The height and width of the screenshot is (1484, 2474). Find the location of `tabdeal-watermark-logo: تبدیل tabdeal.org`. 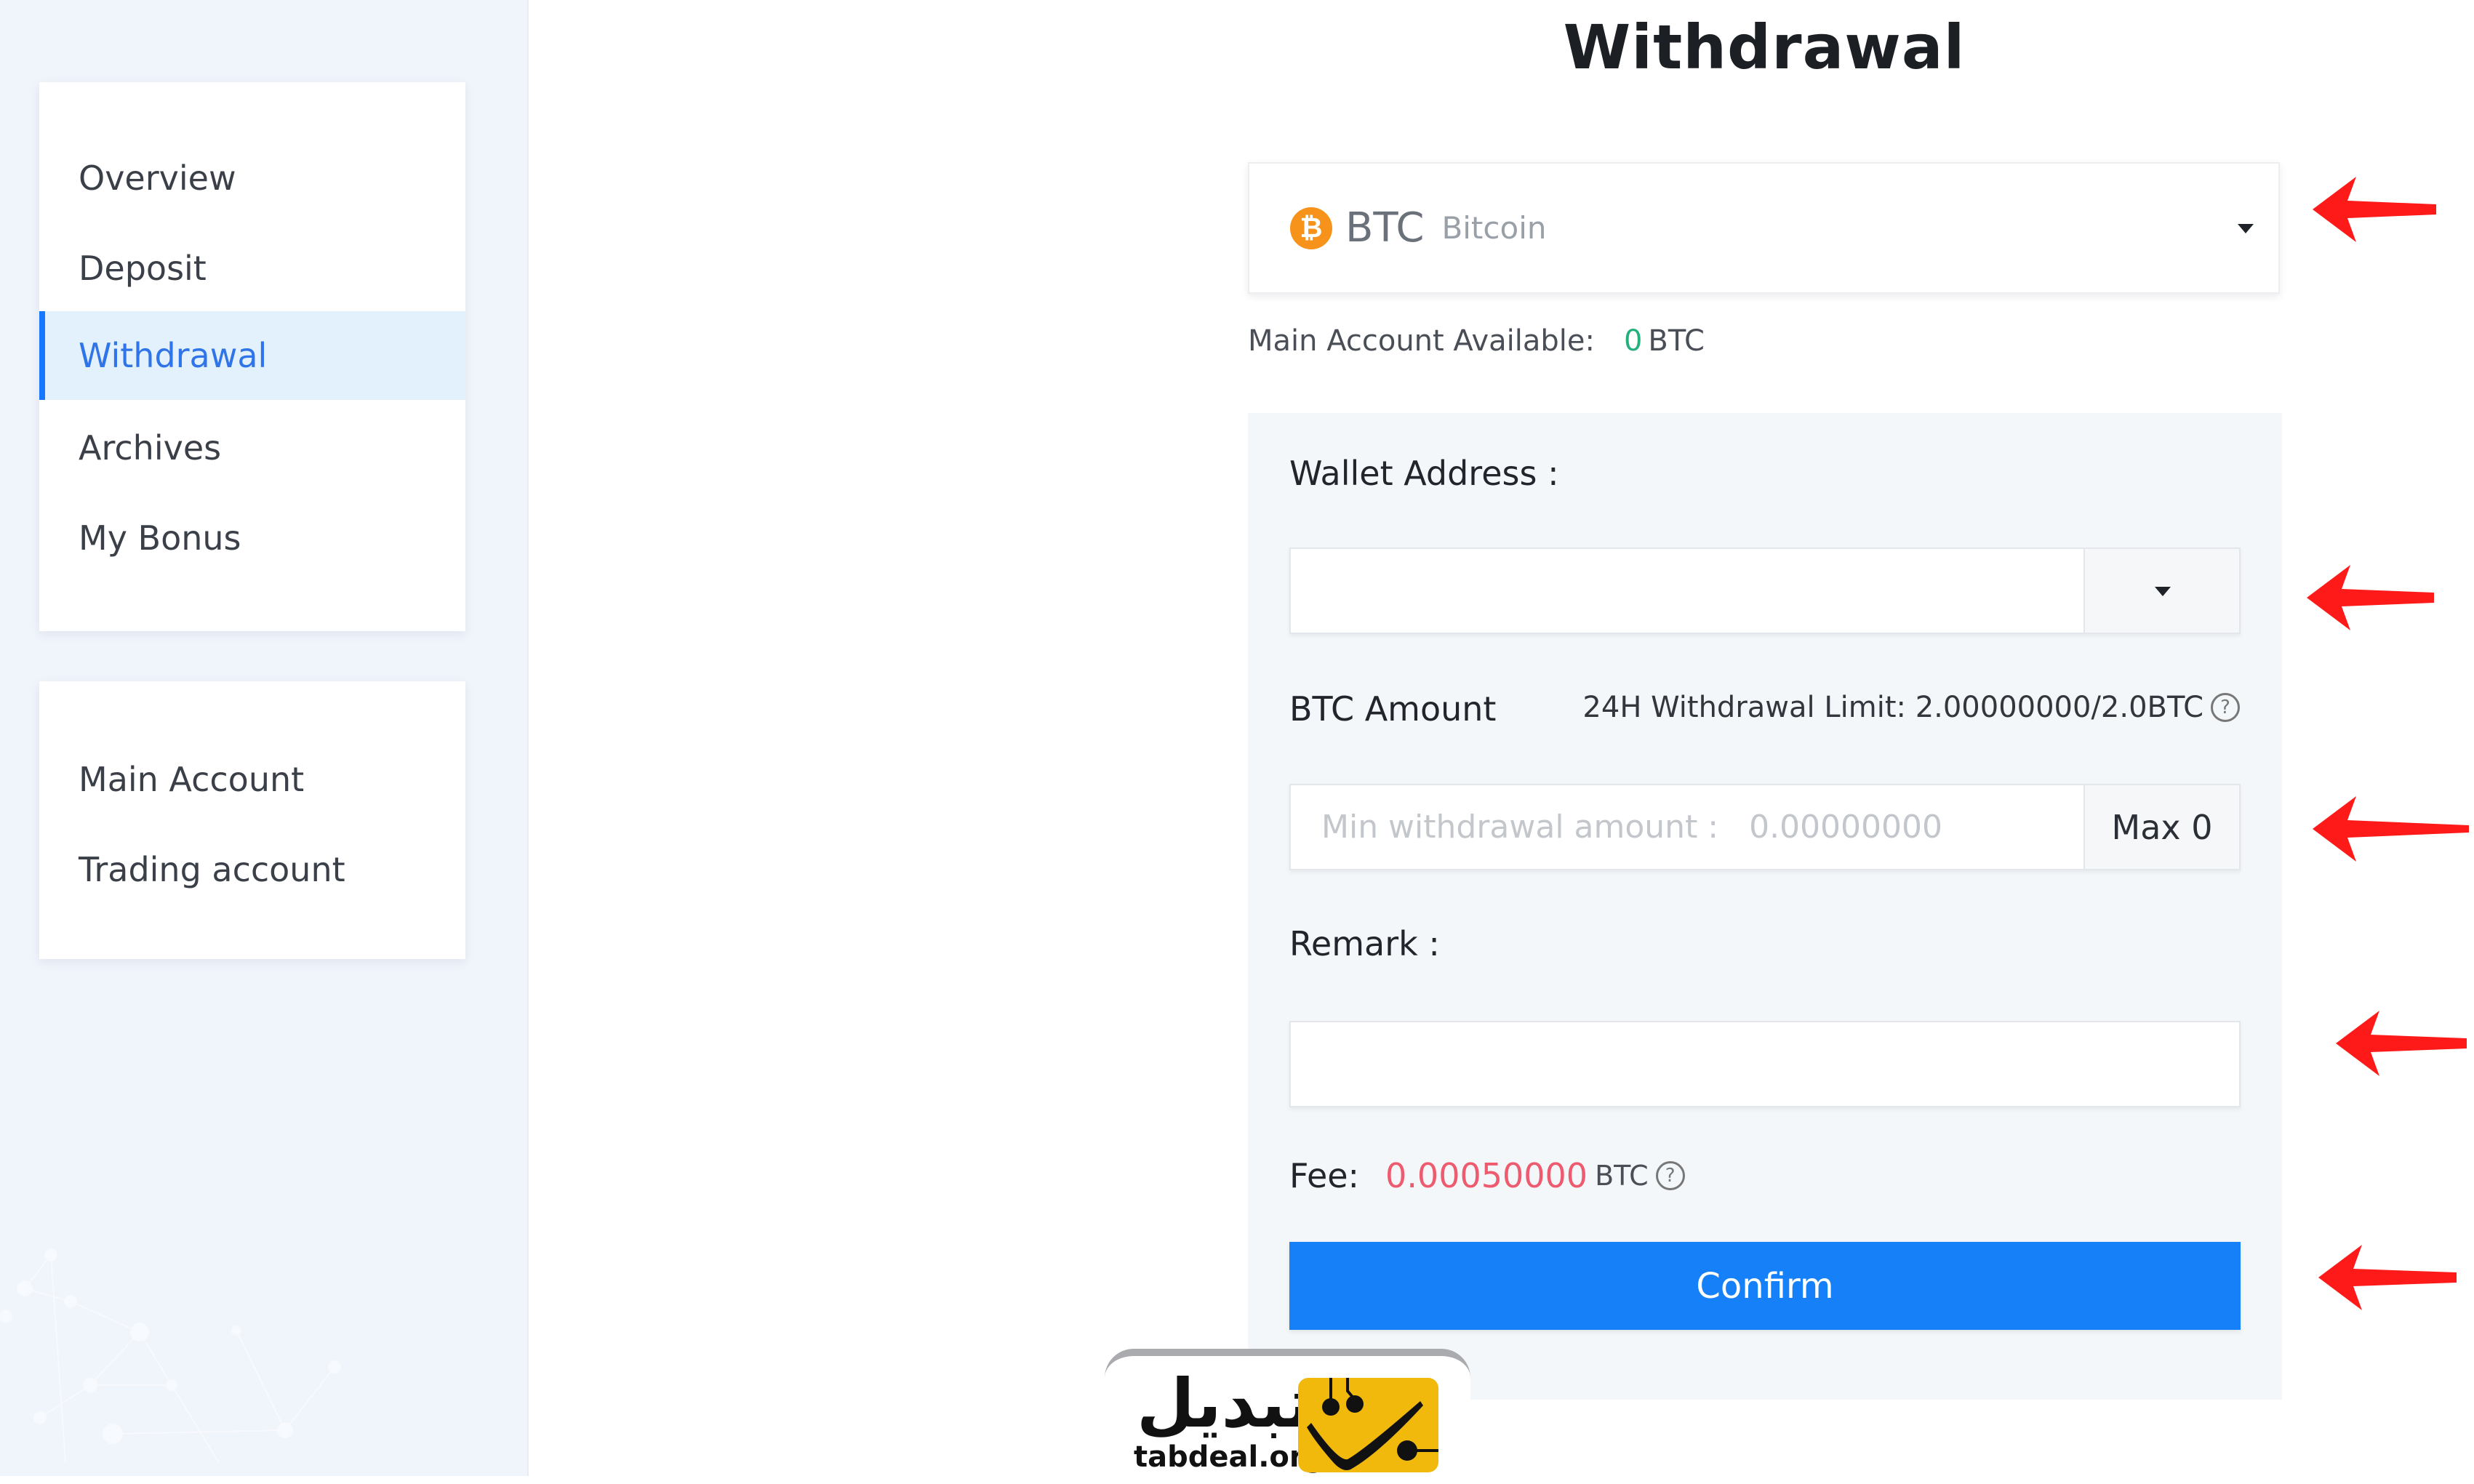

tabdeal-watermark-logo: تبدیل tabdeal.org is located at coordinates (1287, 1416).